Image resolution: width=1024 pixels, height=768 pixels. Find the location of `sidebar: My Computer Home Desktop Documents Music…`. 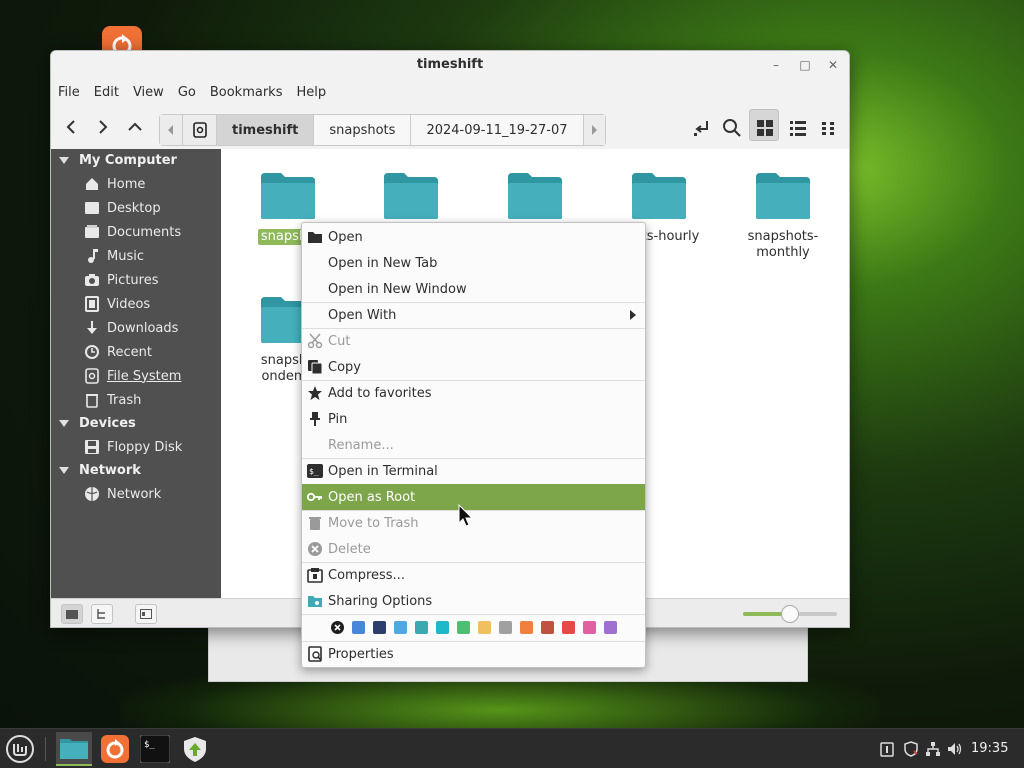

sidebar: My Computer Home Desktop Documents Music… is located at coordinates (136, 373).